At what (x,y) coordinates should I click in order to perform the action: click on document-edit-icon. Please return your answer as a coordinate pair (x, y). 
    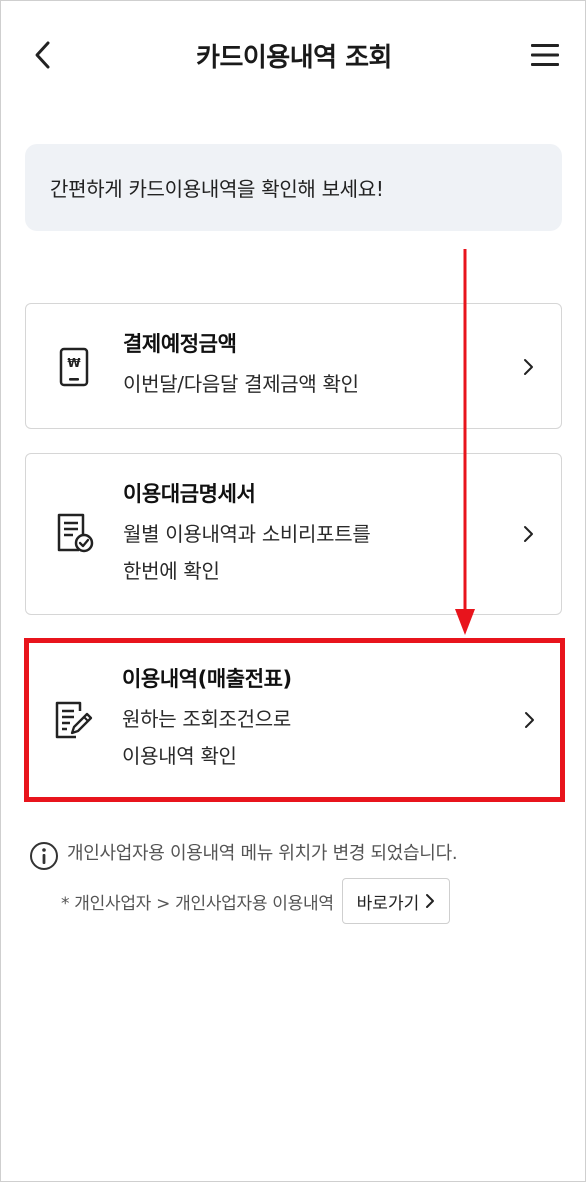
    Looking at the image, I should click on (74, 720).